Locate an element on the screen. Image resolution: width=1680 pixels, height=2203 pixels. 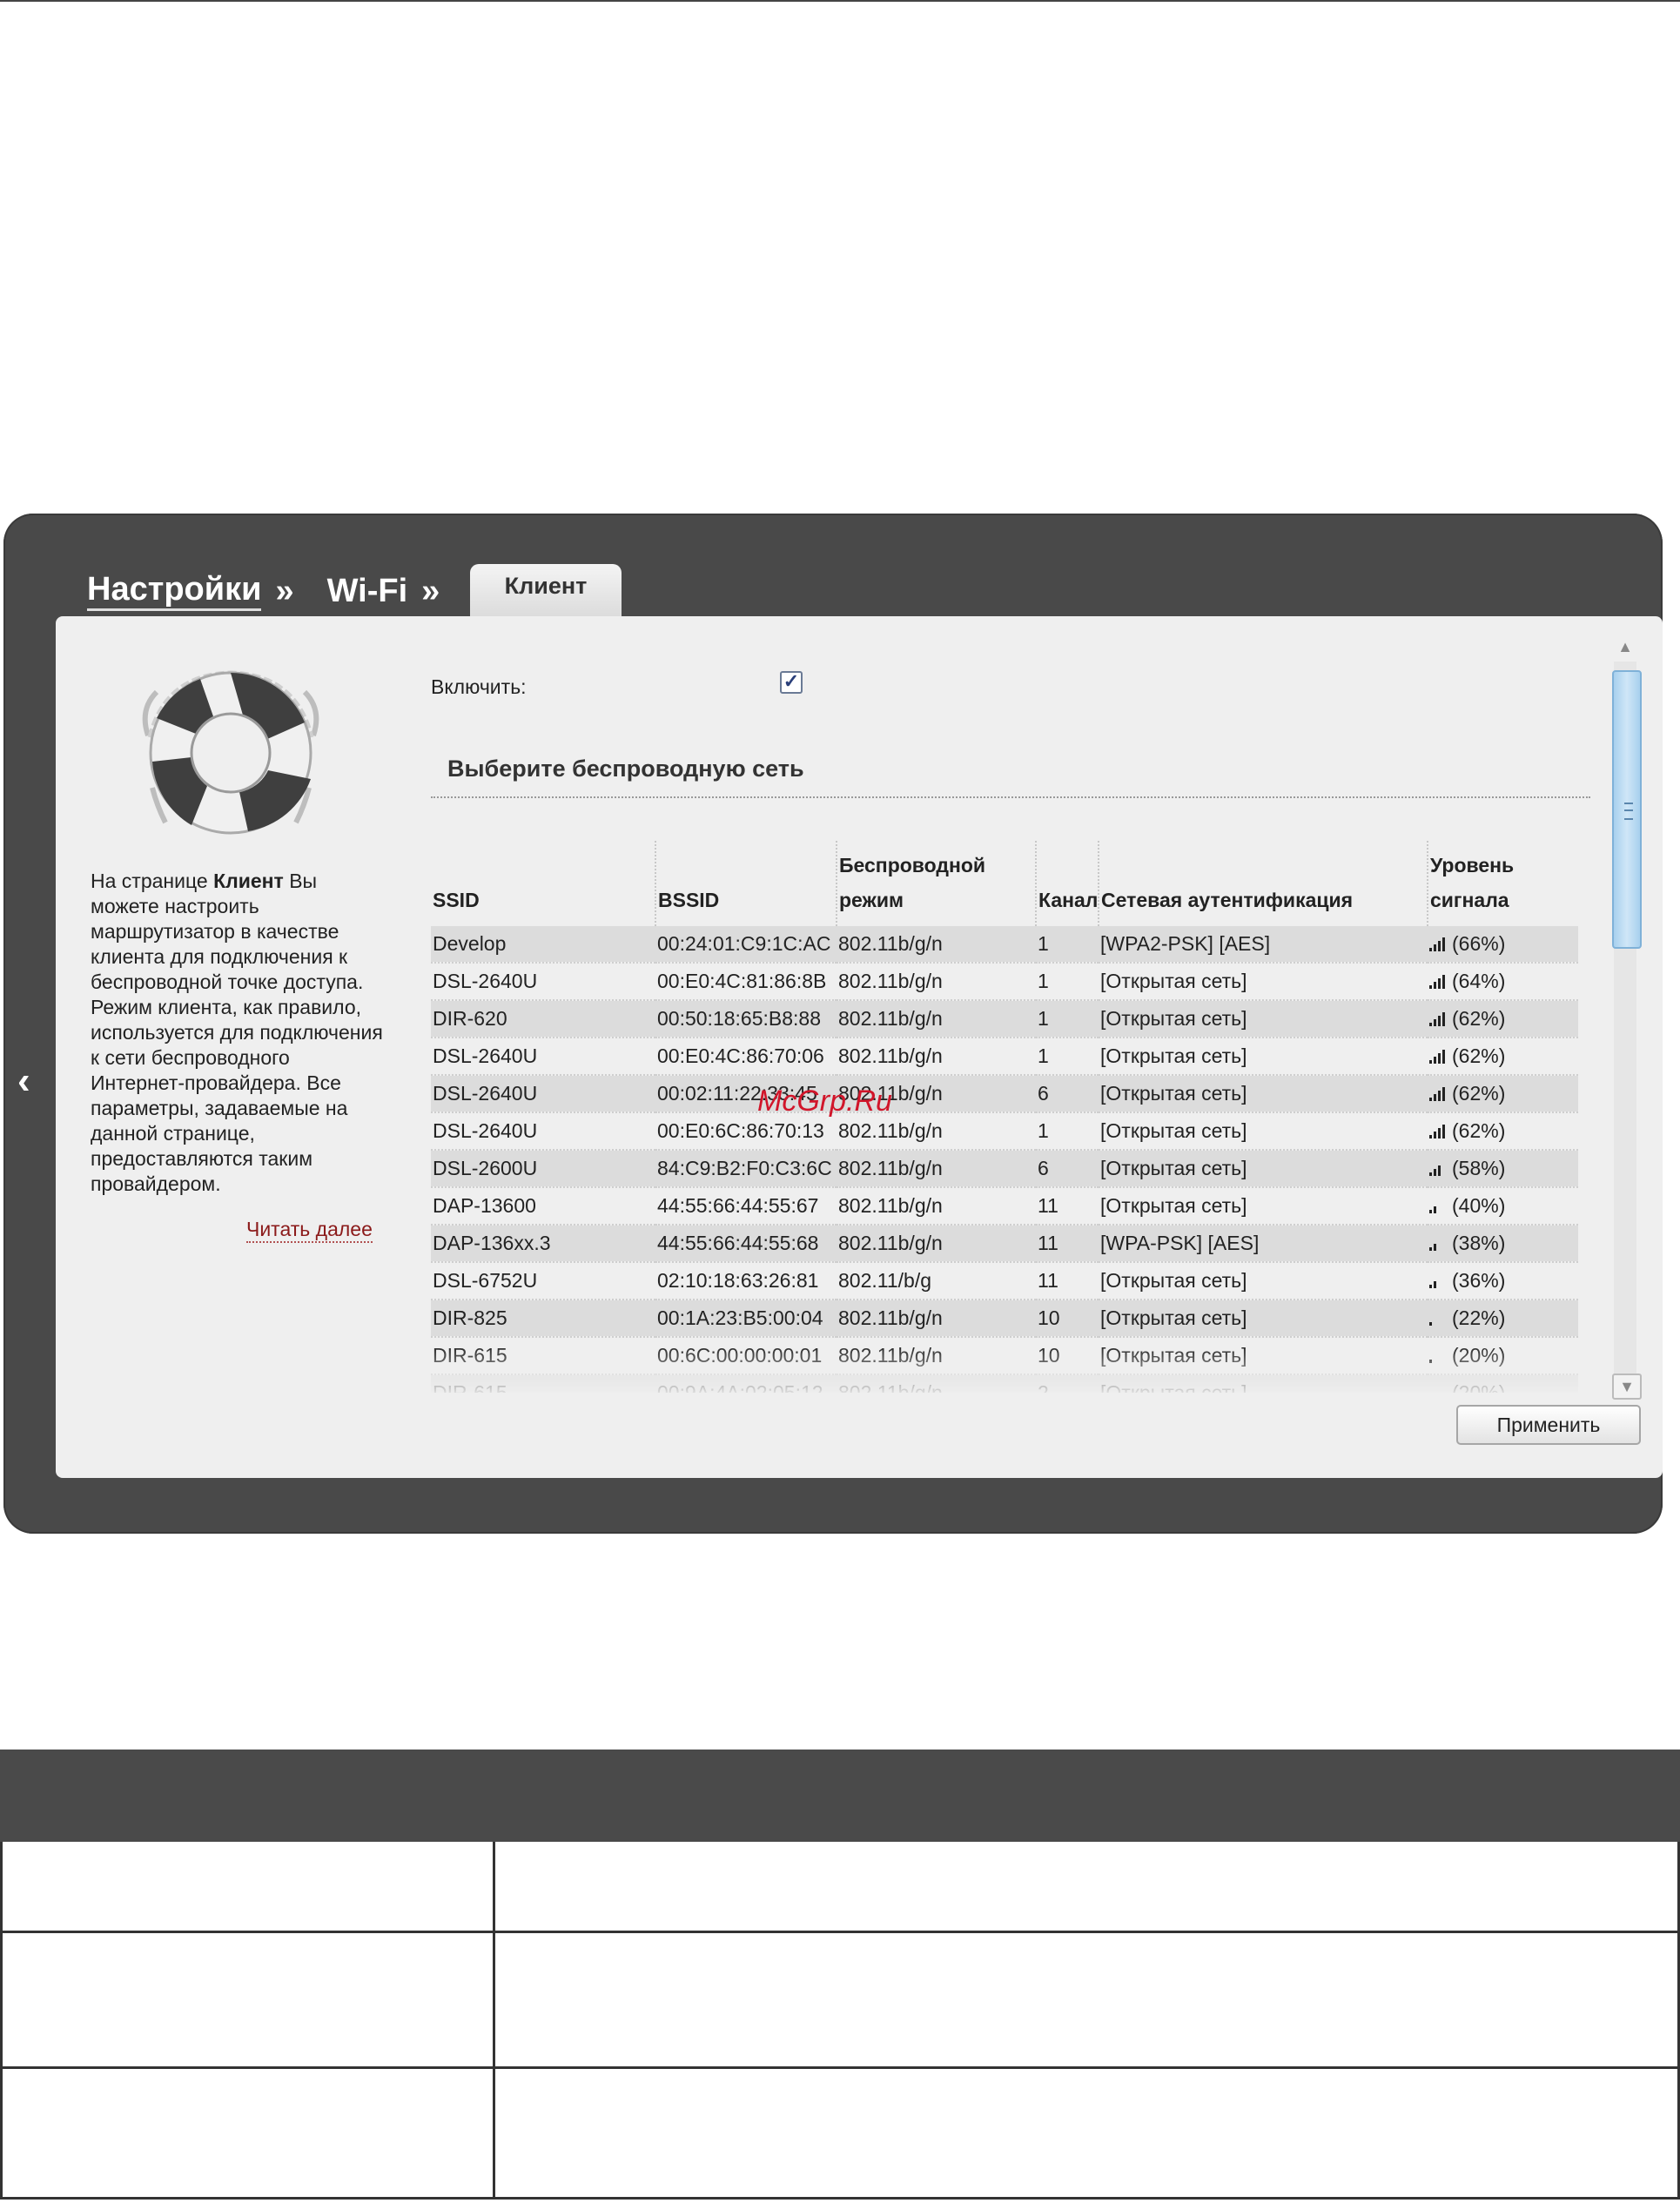
cell-ssid: DSL-6752U is located at coordinates (543, 1281).